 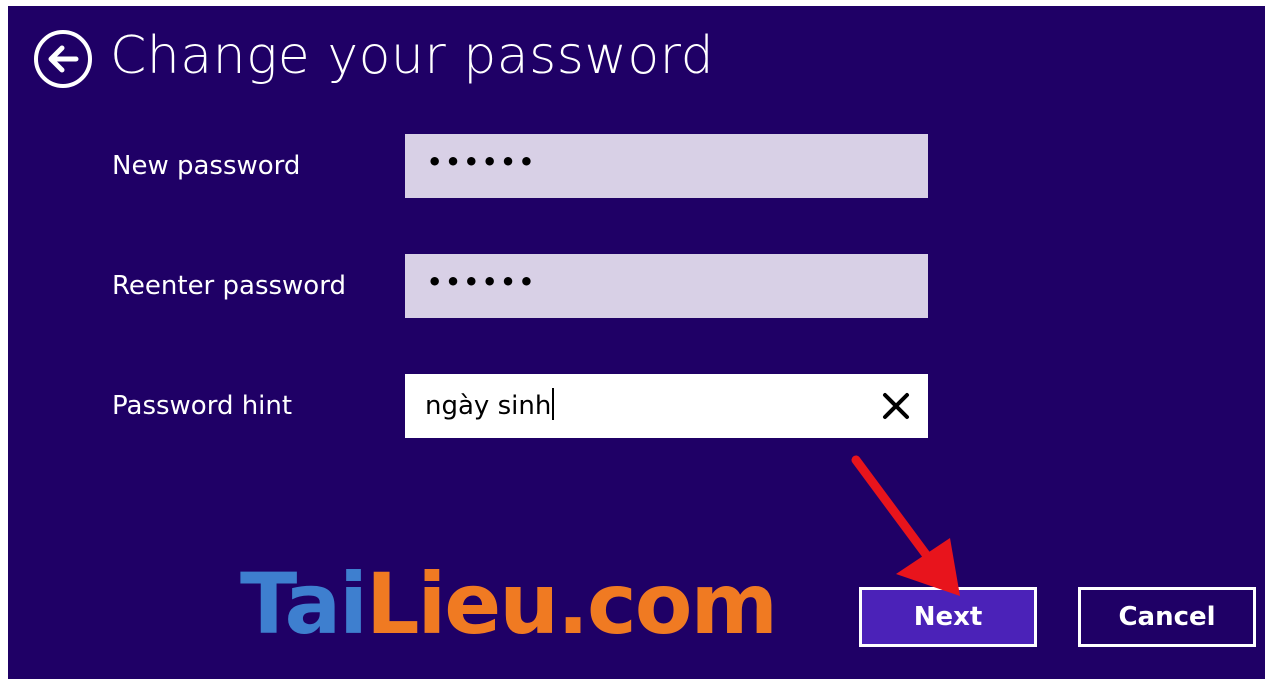 What do you see at coordinates (553, 404) in the screenshot?
I see `text-caret` at bounding box center [553, 404].